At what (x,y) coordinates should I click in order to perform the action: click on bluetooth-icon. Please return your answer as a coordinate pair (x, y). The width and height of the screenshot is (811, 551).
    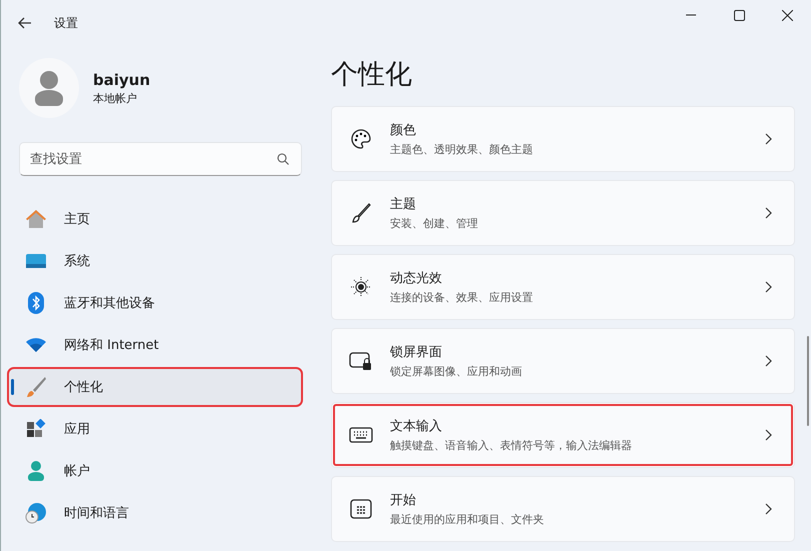
    Looking at the image, I should click on (36, 303).